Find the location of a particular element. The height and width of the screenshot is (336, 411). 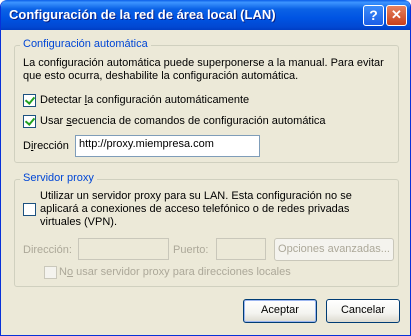

script-address-input: http://proxy.miempresa.com is located at coordinates (167, 146).